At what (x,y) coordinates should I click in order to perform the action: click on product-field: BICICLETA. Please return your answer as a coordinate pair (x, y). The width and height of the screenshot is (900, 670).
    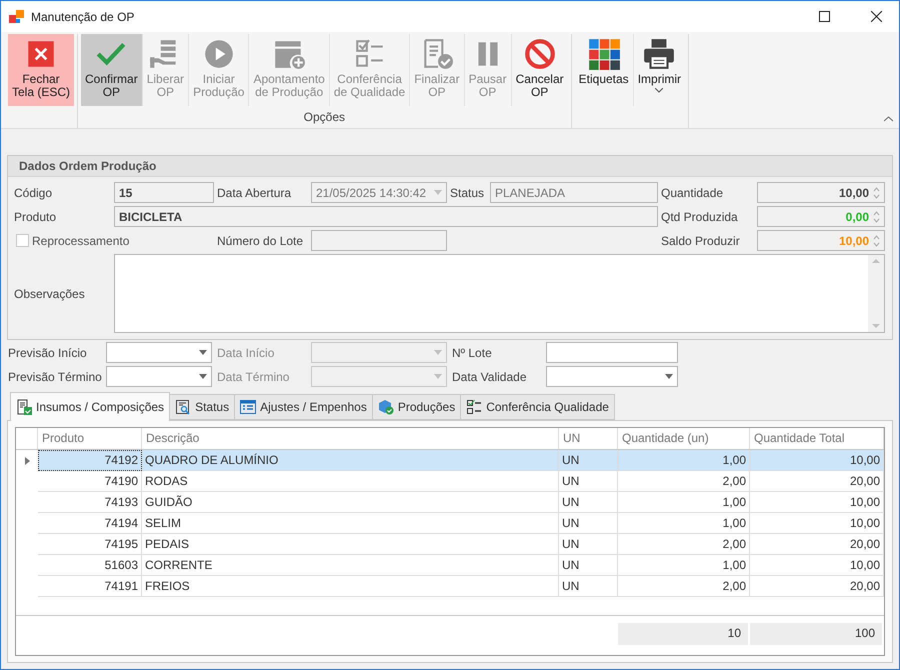
    Looking at the image, I should click on (386, 216).